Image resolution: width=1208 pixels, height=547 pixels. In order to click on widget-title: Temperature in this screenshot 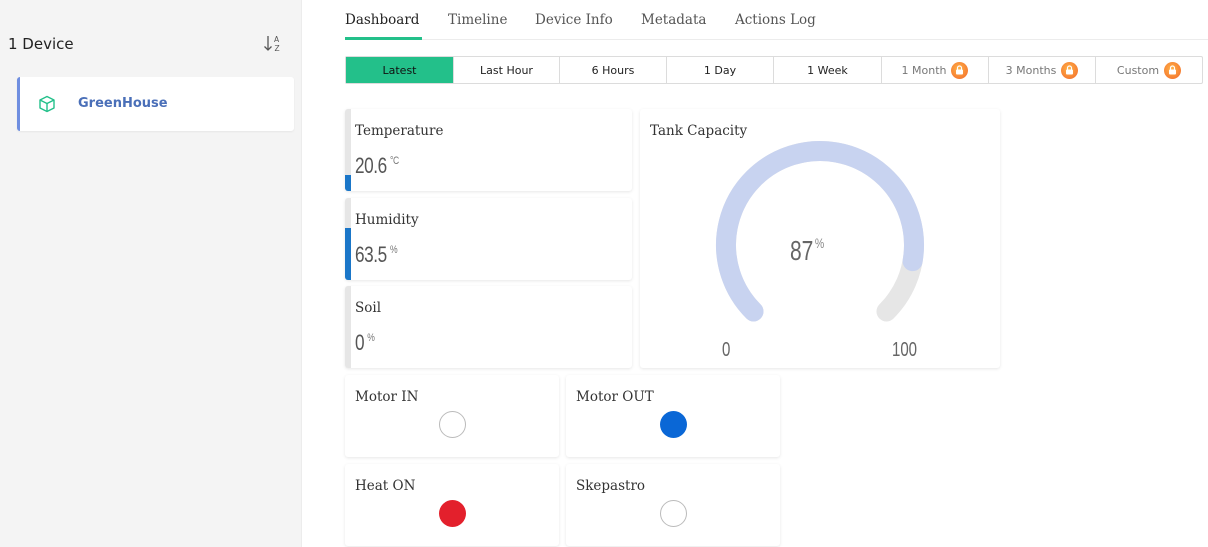, I will do `click(399, 131)`.